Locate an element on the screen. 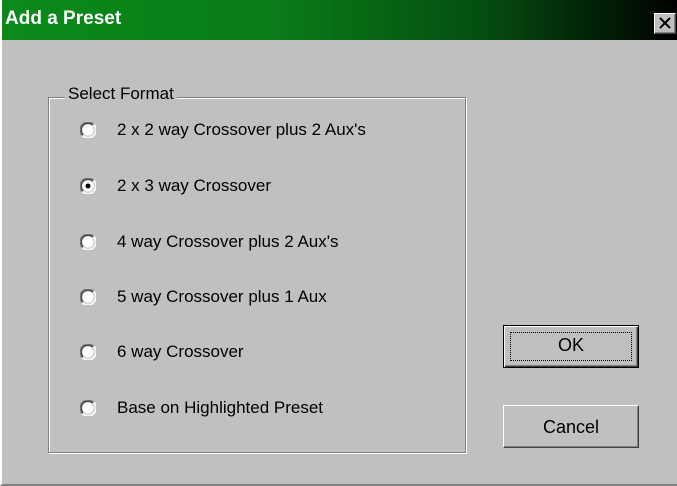 This screenshot has height=486, width=677. dialog-title: Add a Preset is located at coordinates (63, 18).